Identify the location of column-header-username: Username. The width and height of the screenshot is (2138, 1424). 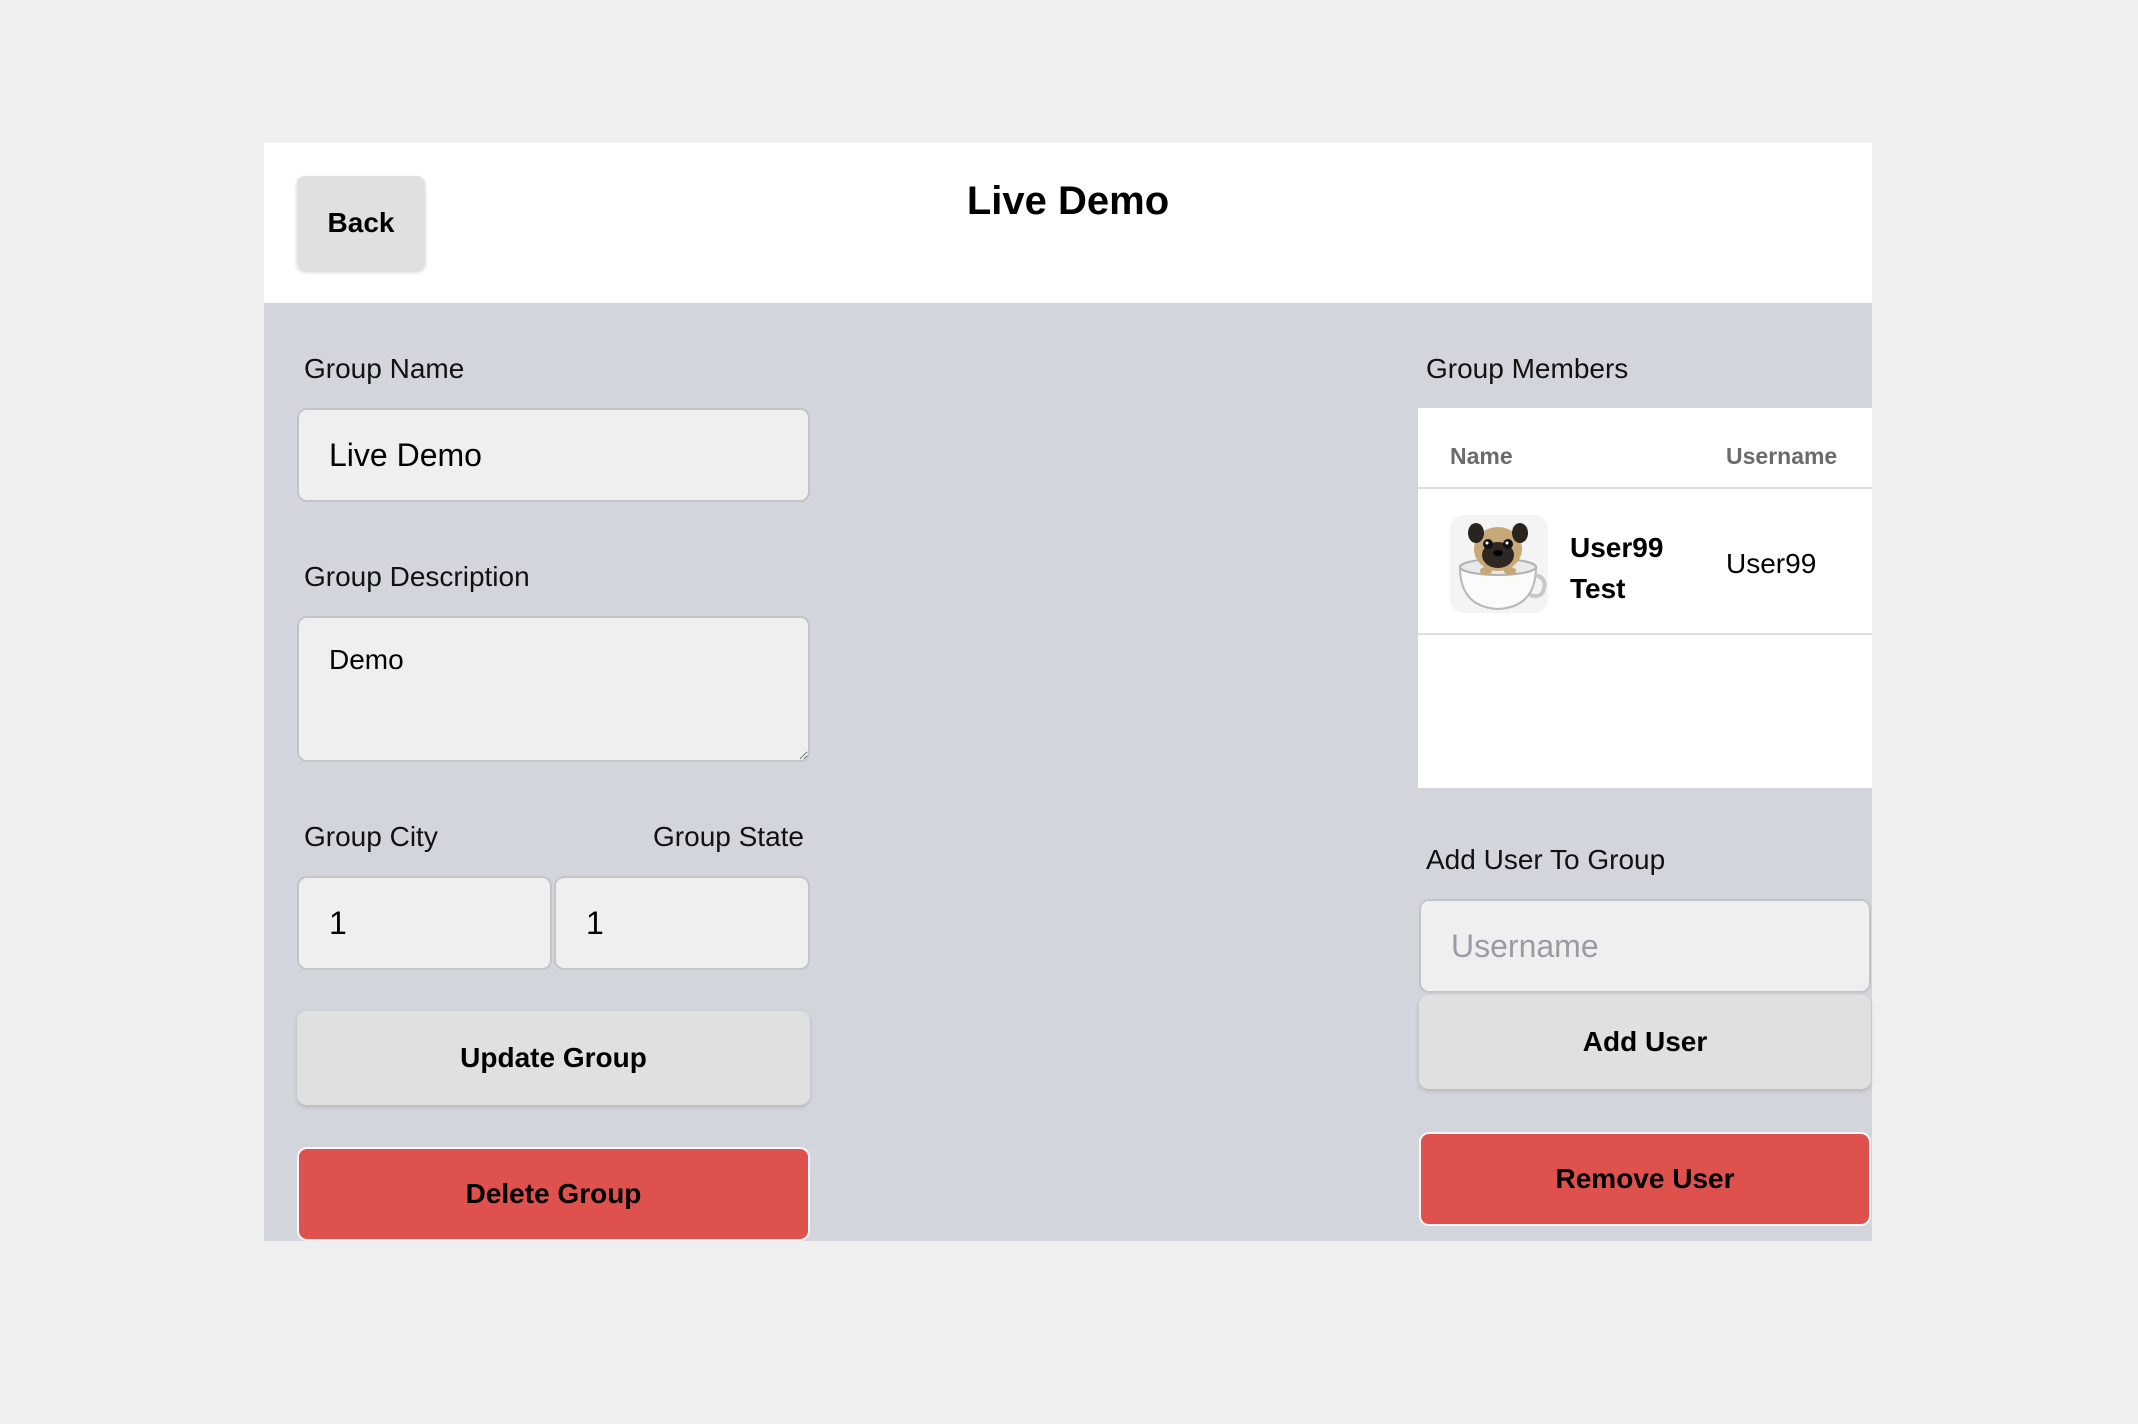
(1782, 456).